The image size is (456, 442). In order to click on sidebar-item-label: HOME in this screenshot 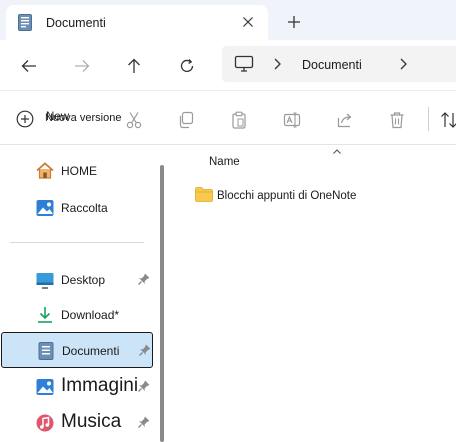, I will do `click(79, 171)`.